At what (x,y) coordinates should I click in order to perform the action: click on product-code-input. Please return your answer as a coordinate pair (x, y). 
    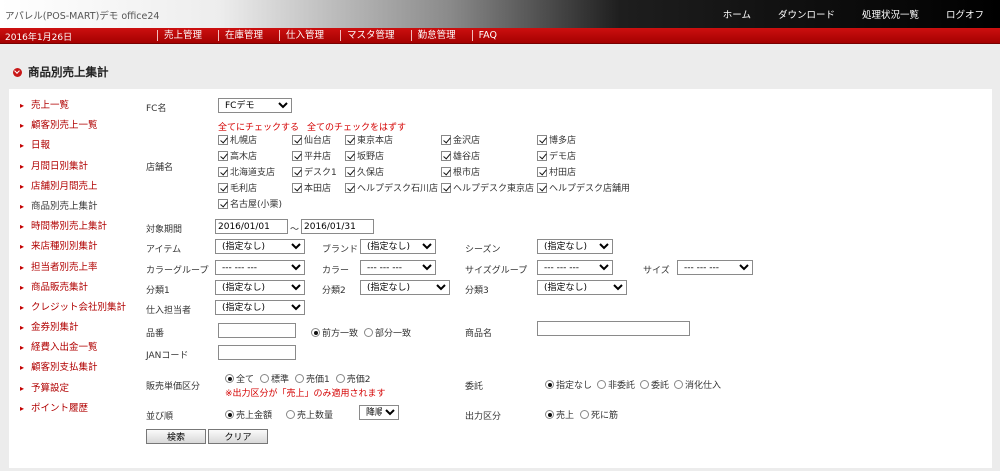
    Looking at the image, I should click on (257, 330).